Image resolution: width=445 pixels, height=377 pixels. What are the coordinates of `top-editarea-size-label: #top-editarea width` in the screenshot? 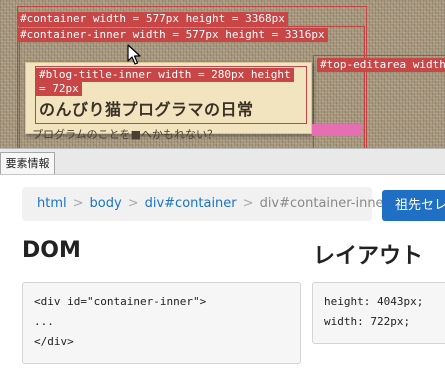 It's located at (381, 65).